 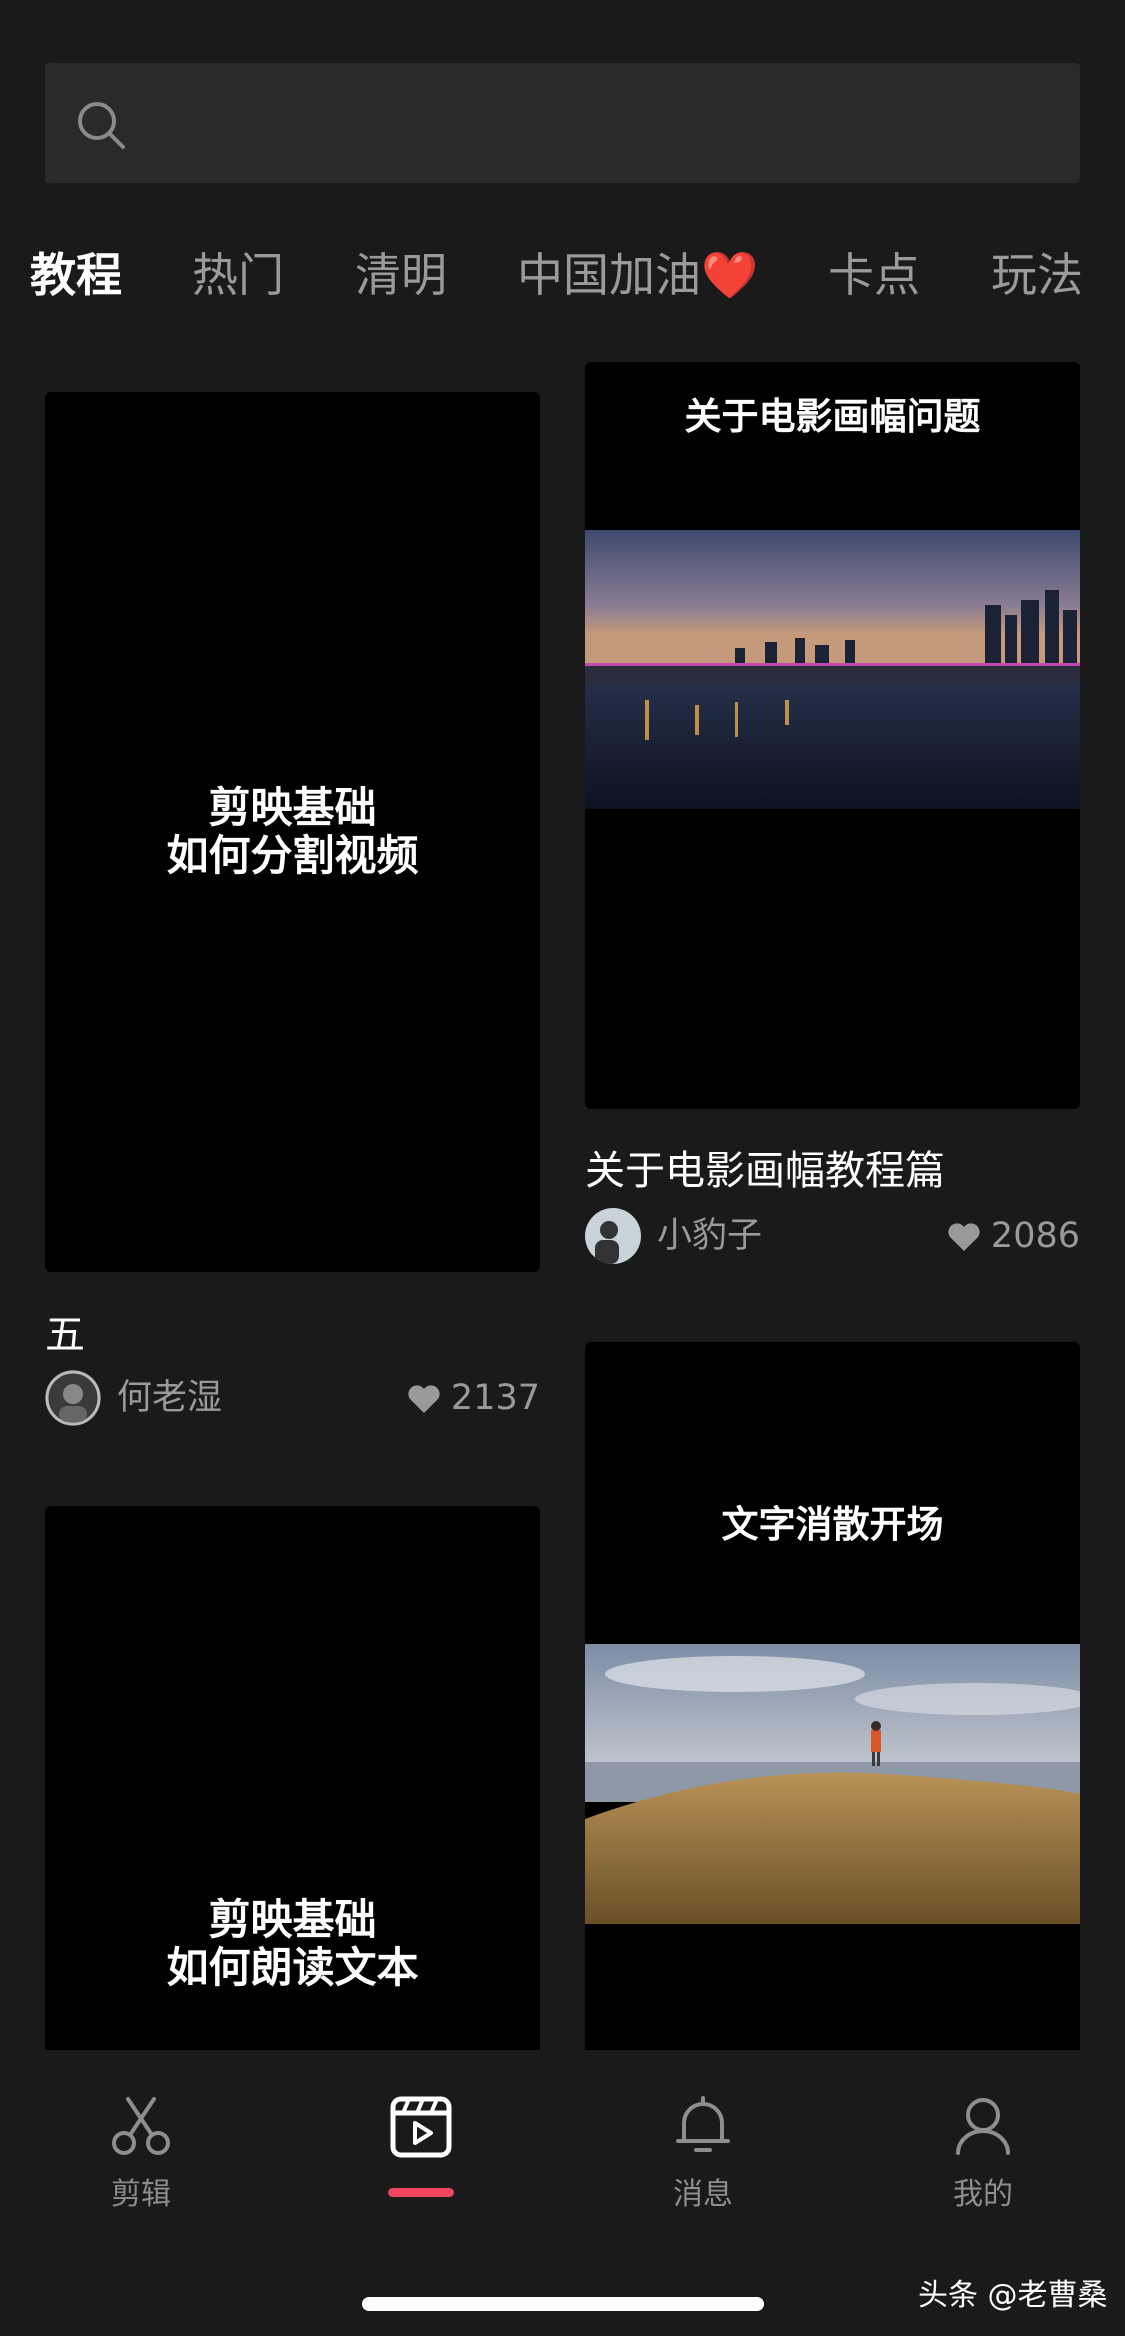 What do you see at coordinates (169, 1398) in the screenshot?
I see `author-name: 何老湿` at bounding box center [169, 1398].